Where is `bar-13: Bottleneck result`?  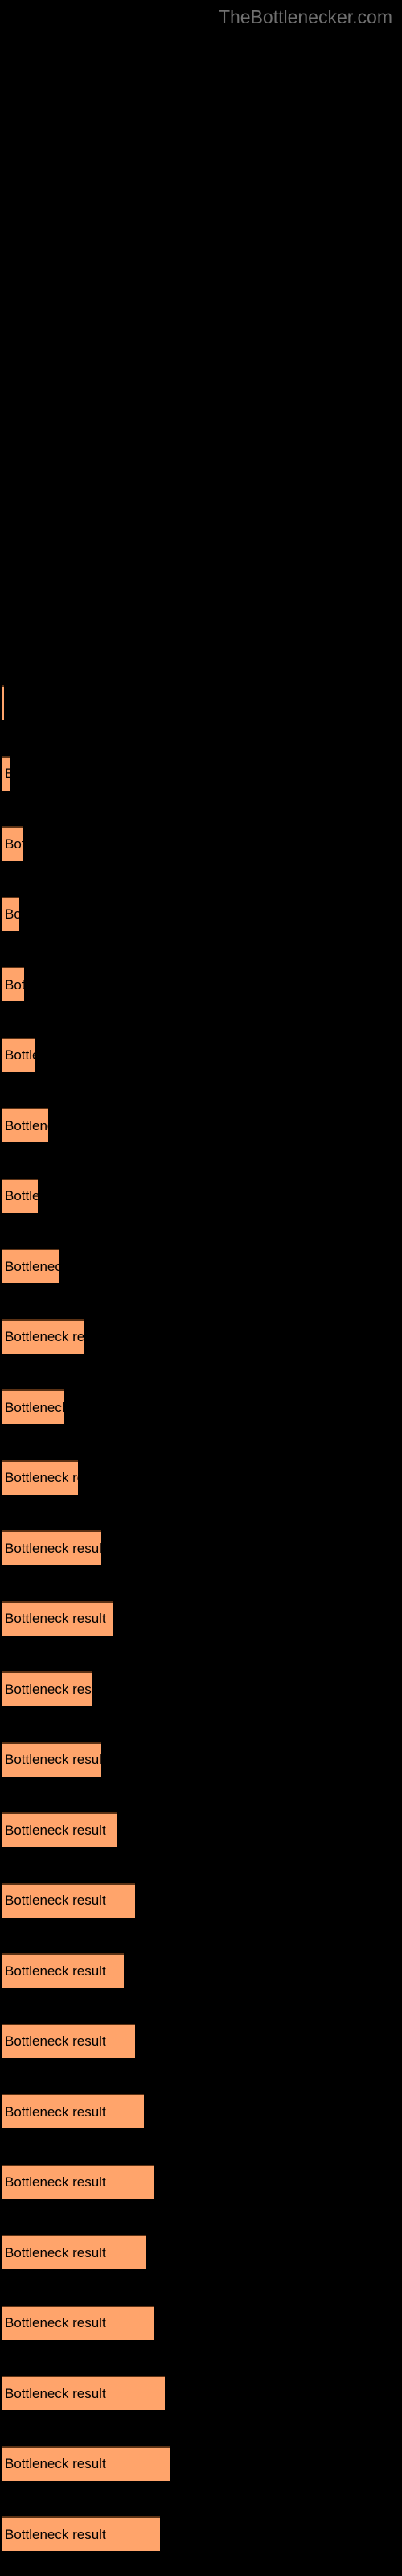
bar-13: Bottleneck result is located at coordinates (57, 1618).